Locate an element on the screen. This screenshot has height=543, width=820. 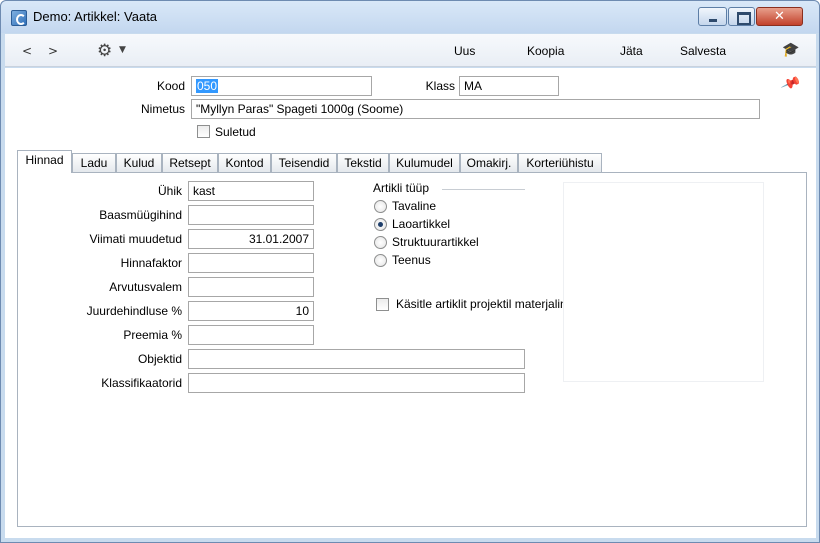
uhik-field: kast is located at coordinates (251, 191).